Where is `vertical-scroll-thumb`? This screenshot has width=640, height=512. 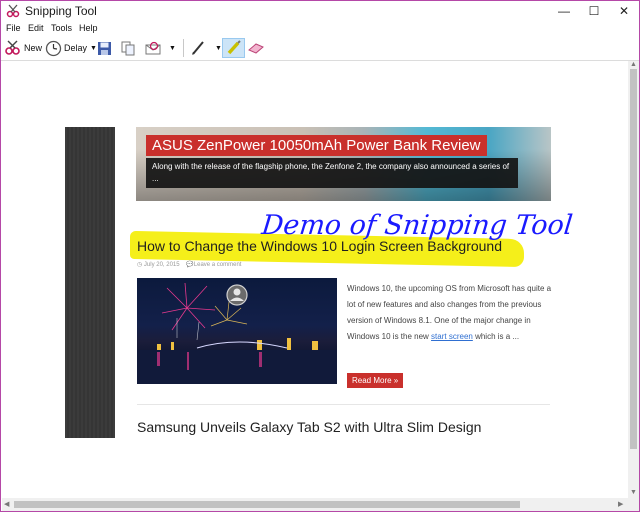
vertical-scroll-thumb is located at coordinates (633, 259).